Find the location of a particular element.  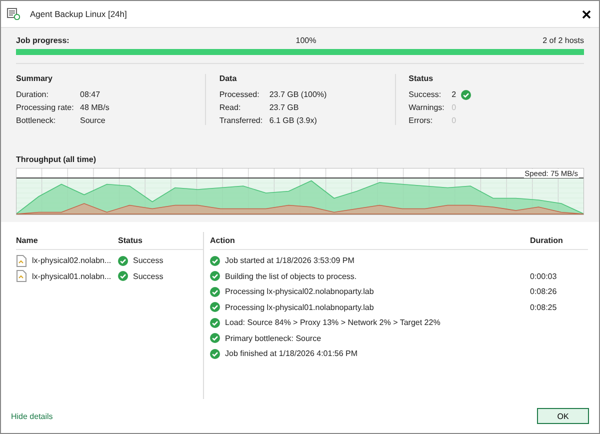

log-duration: 0:08:25 is located at coordinates (544, 307).